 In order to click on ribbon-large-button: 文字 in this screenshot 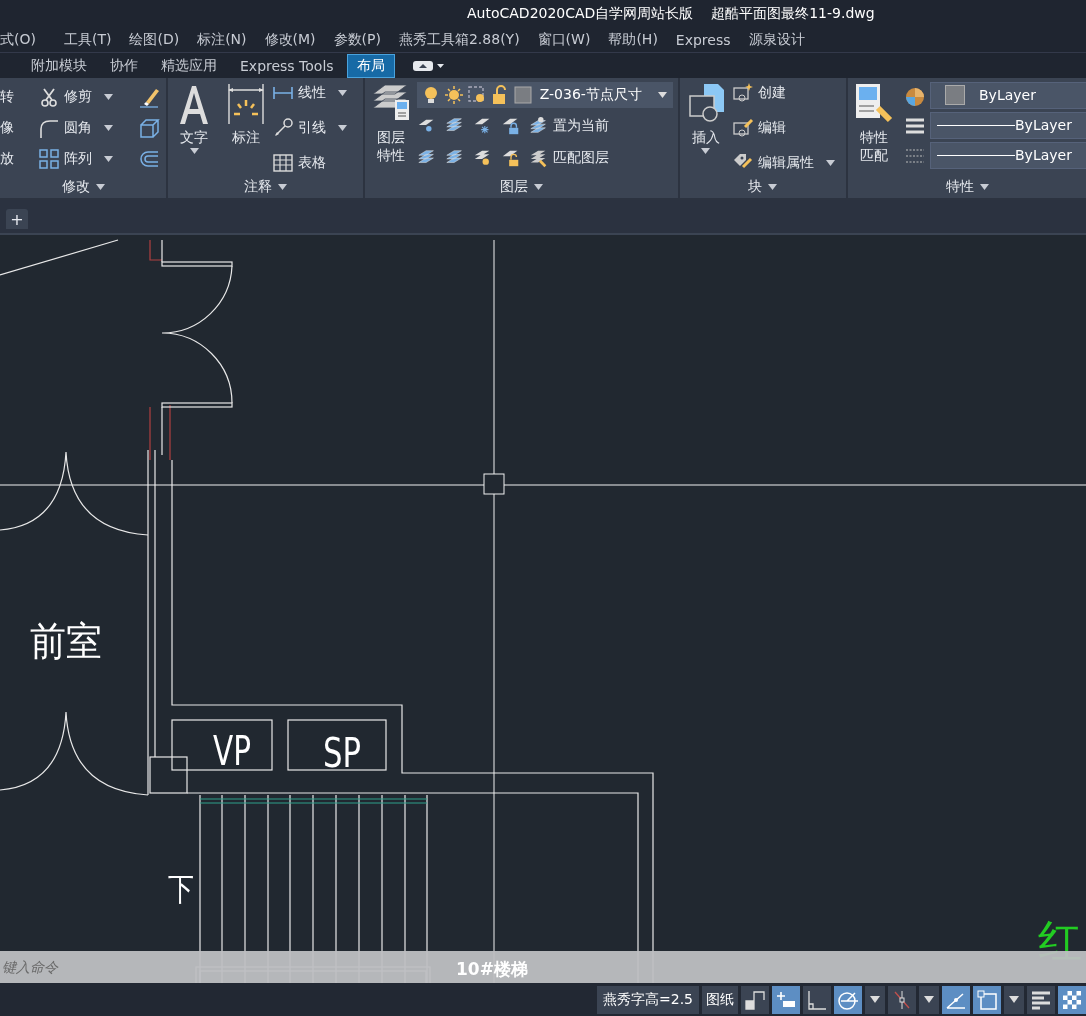, I will do `click(194, 128)`.